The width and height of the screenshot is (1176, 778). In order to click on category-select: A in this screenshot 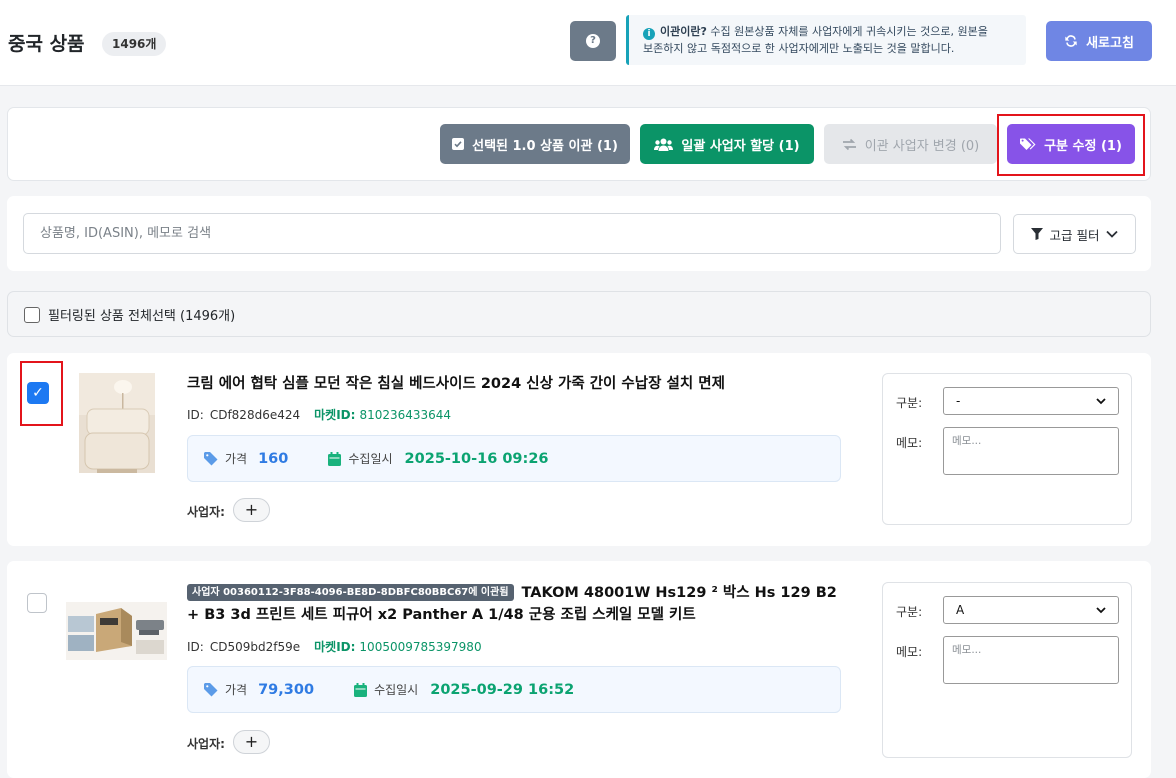, I will do `click(1031, 610)`.